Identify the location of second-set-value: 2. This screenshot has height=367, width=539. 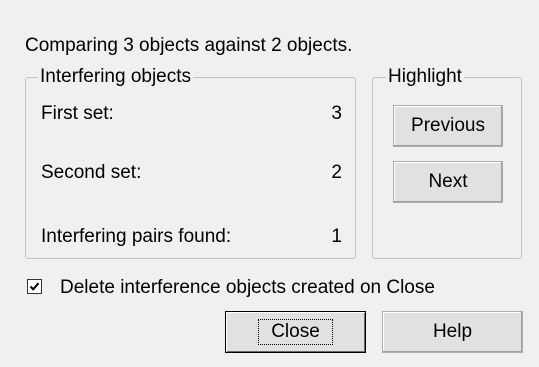
(336, 172).